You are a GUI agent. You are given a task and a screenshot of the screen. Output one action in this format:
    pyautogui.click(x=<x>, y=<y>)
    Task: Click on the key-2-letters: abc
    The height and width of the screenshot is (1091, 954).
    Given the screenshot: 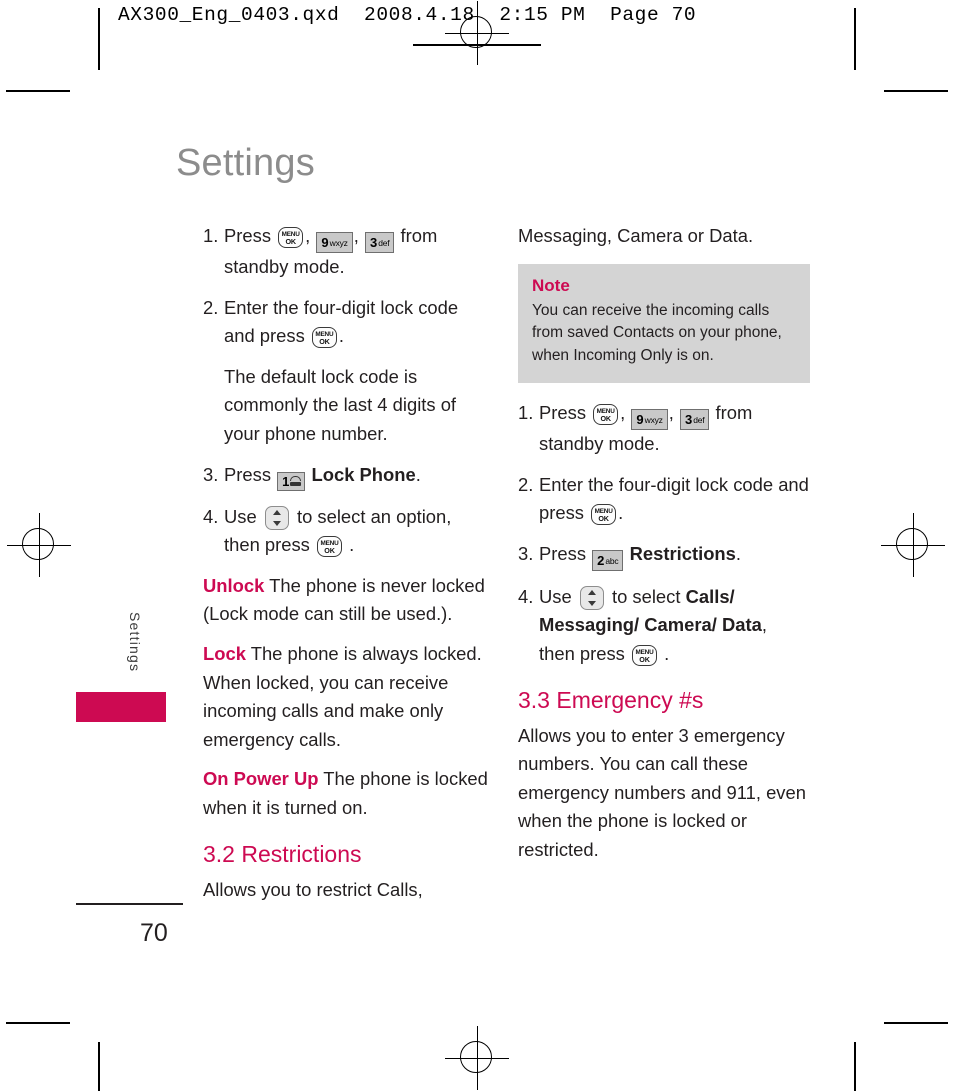 What is the action you would take?
    pyautogui.click(x=612, y=560)
    